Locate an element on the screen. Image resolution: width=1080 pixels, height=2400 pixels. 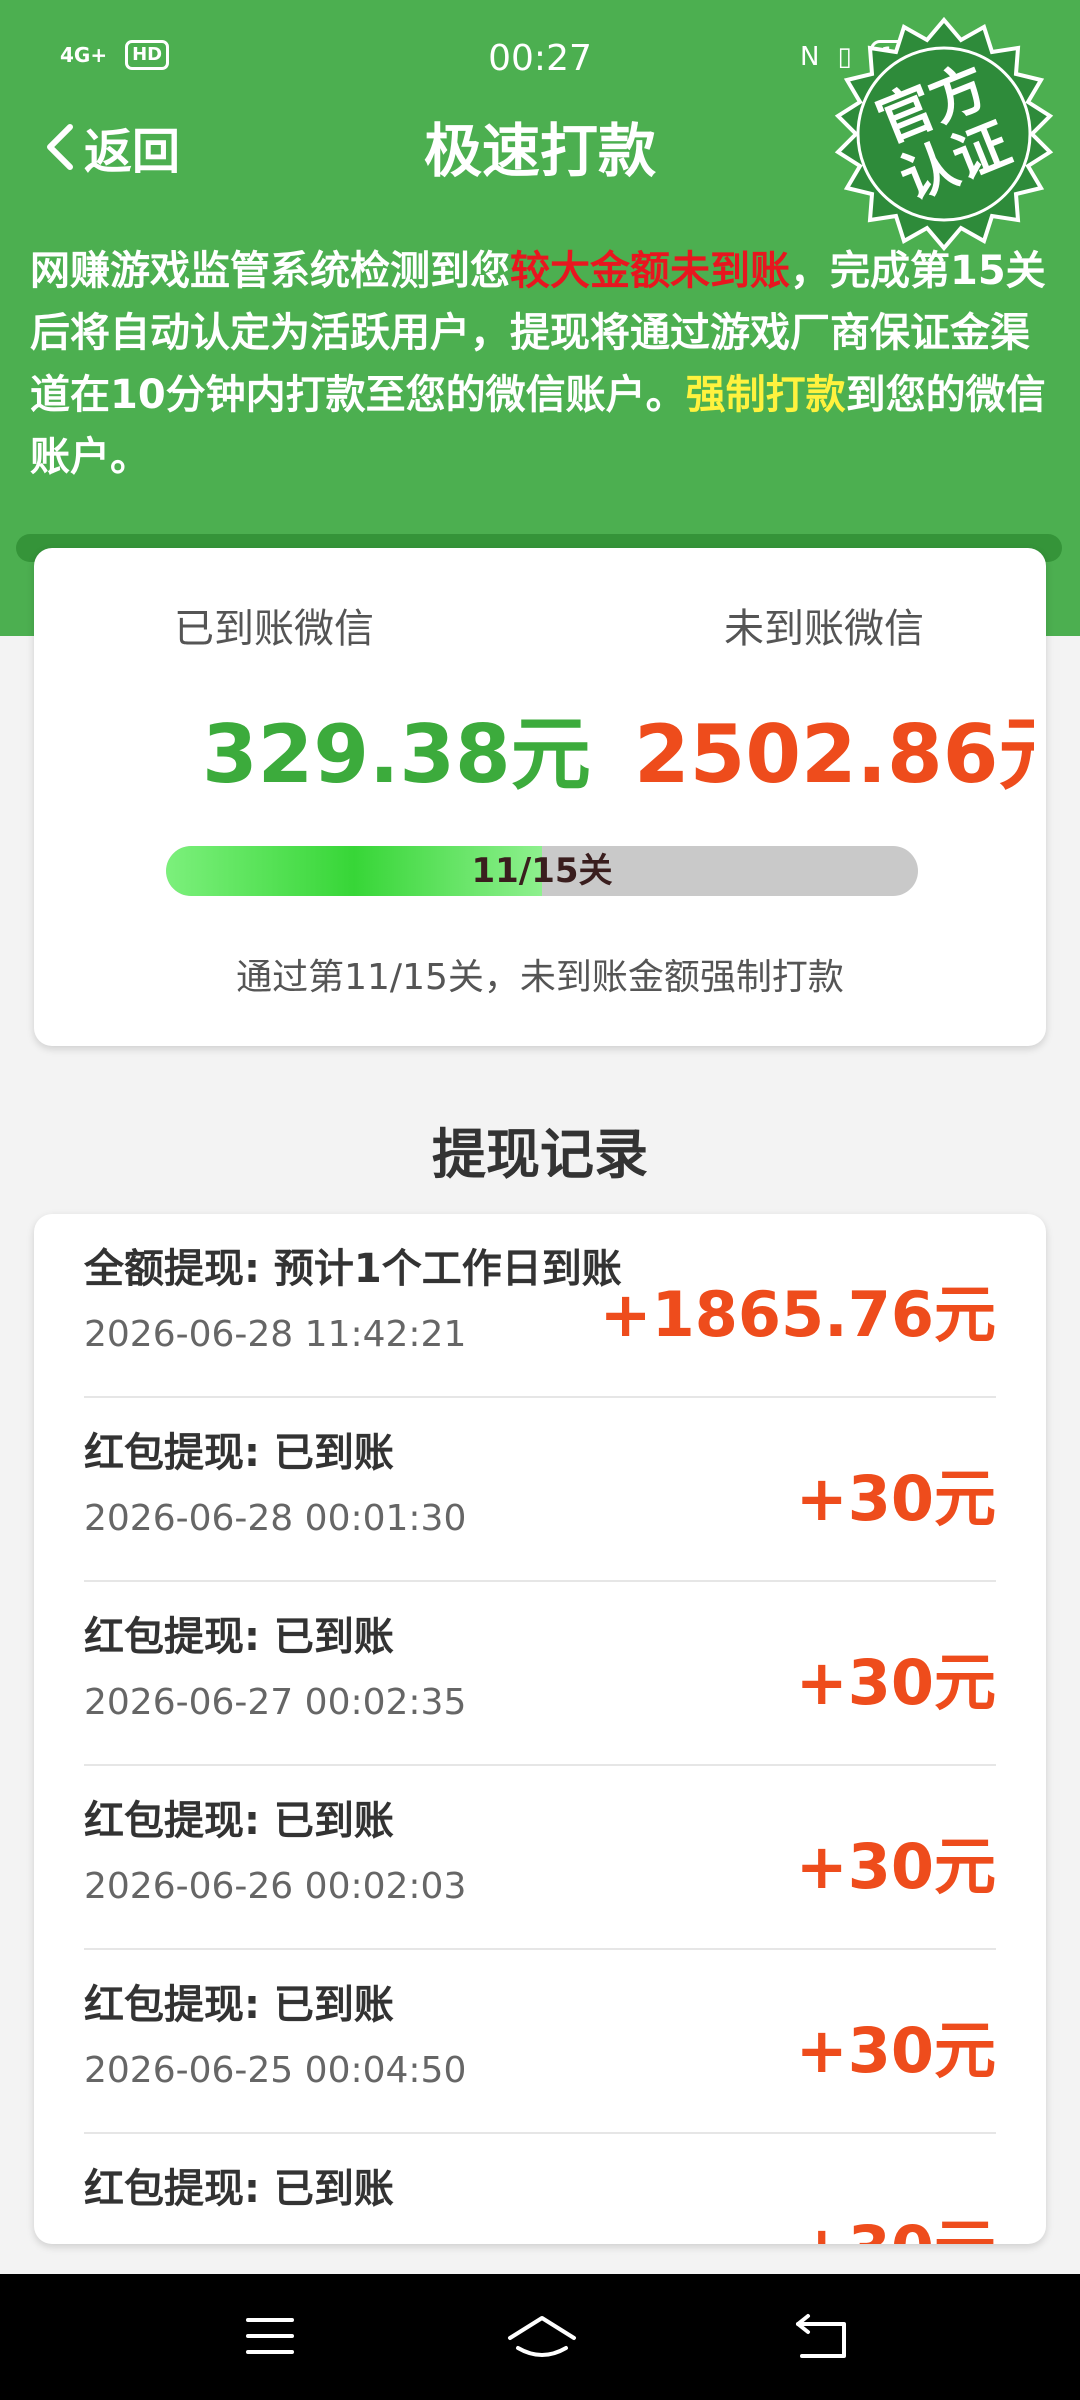
official-certification-stamp: 官方 认证 is located at coordinates (944, 134).